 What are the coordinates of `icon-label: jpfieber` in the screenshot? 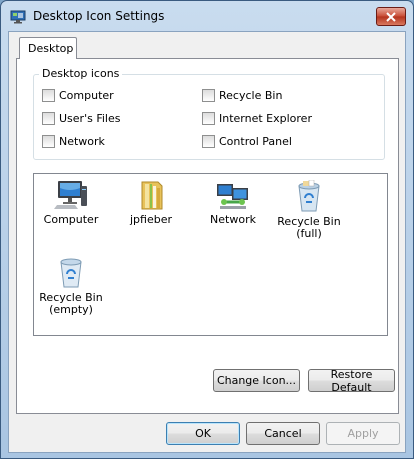 It's located at (150, 219).